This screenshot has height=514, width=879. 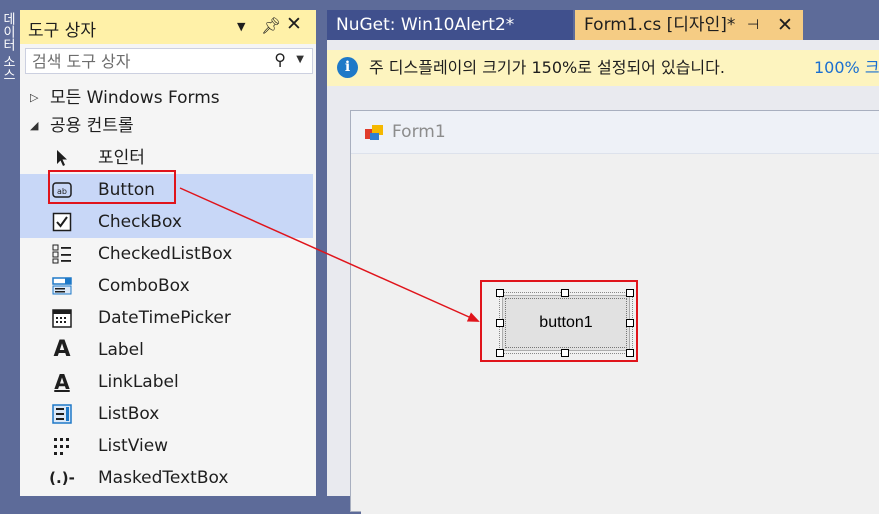 What do you see at coordinates (140, 222) in the screenshot?
I see `tool-label: CheckBox` at bounding box center [140, 222].